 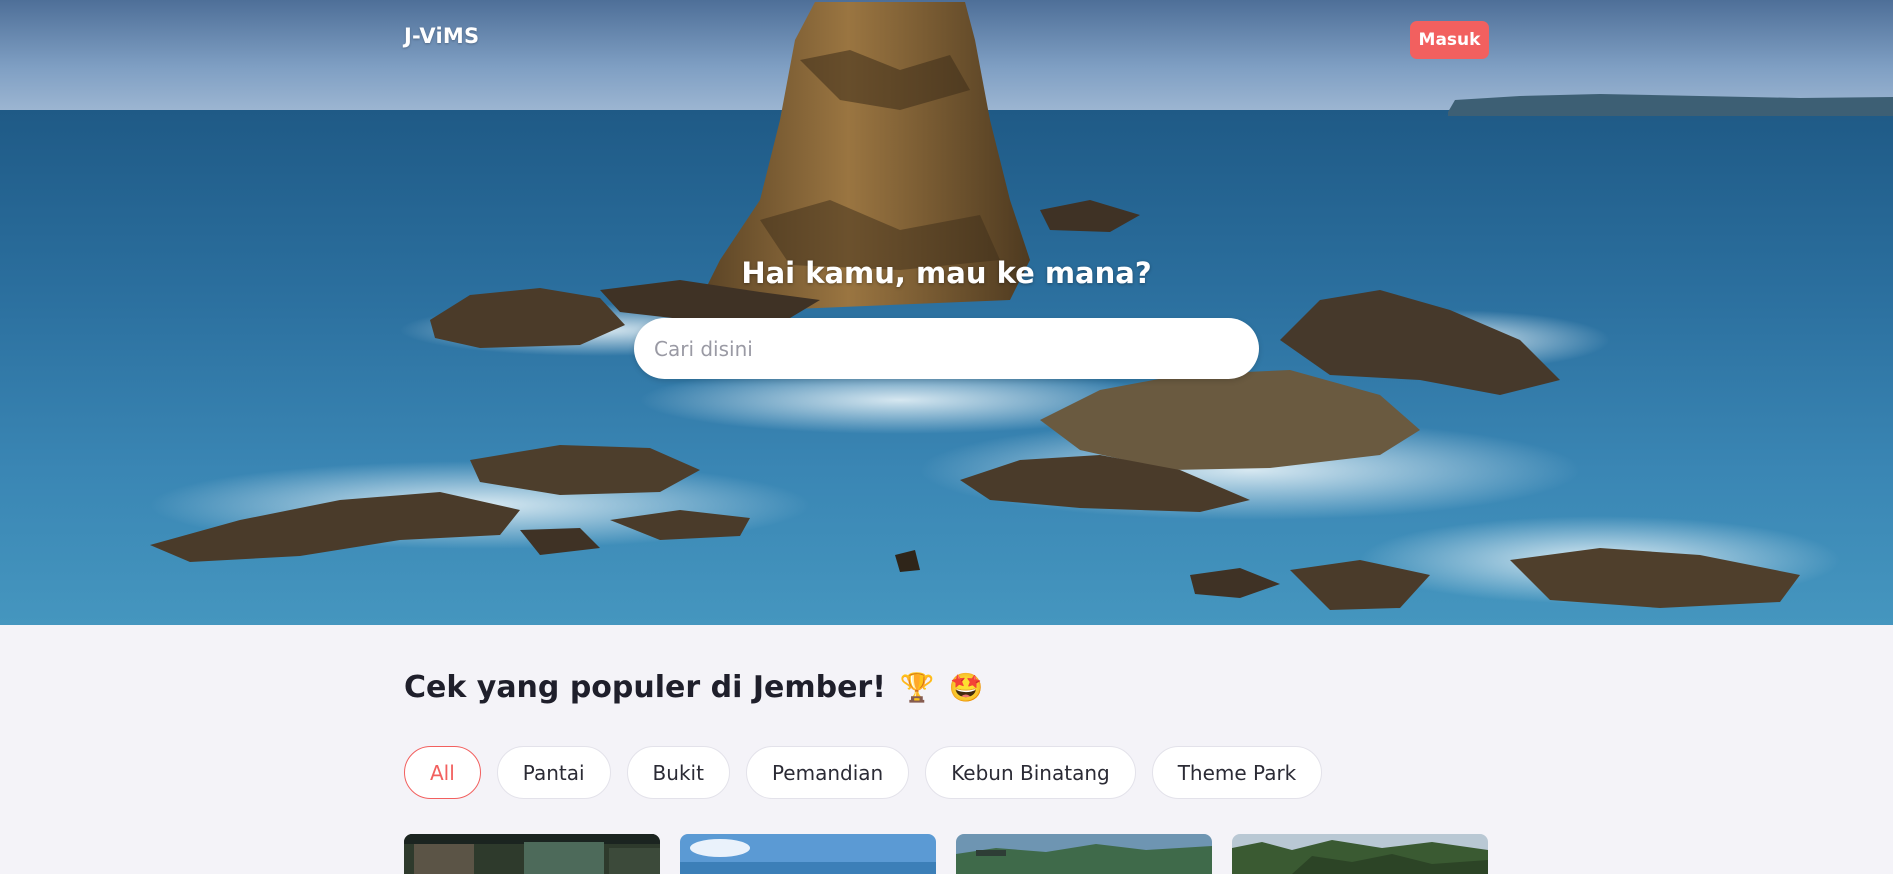 I want to click on filter-chip-kebun-binatang: Kebun Binatang, so click(x=1030, y=772).